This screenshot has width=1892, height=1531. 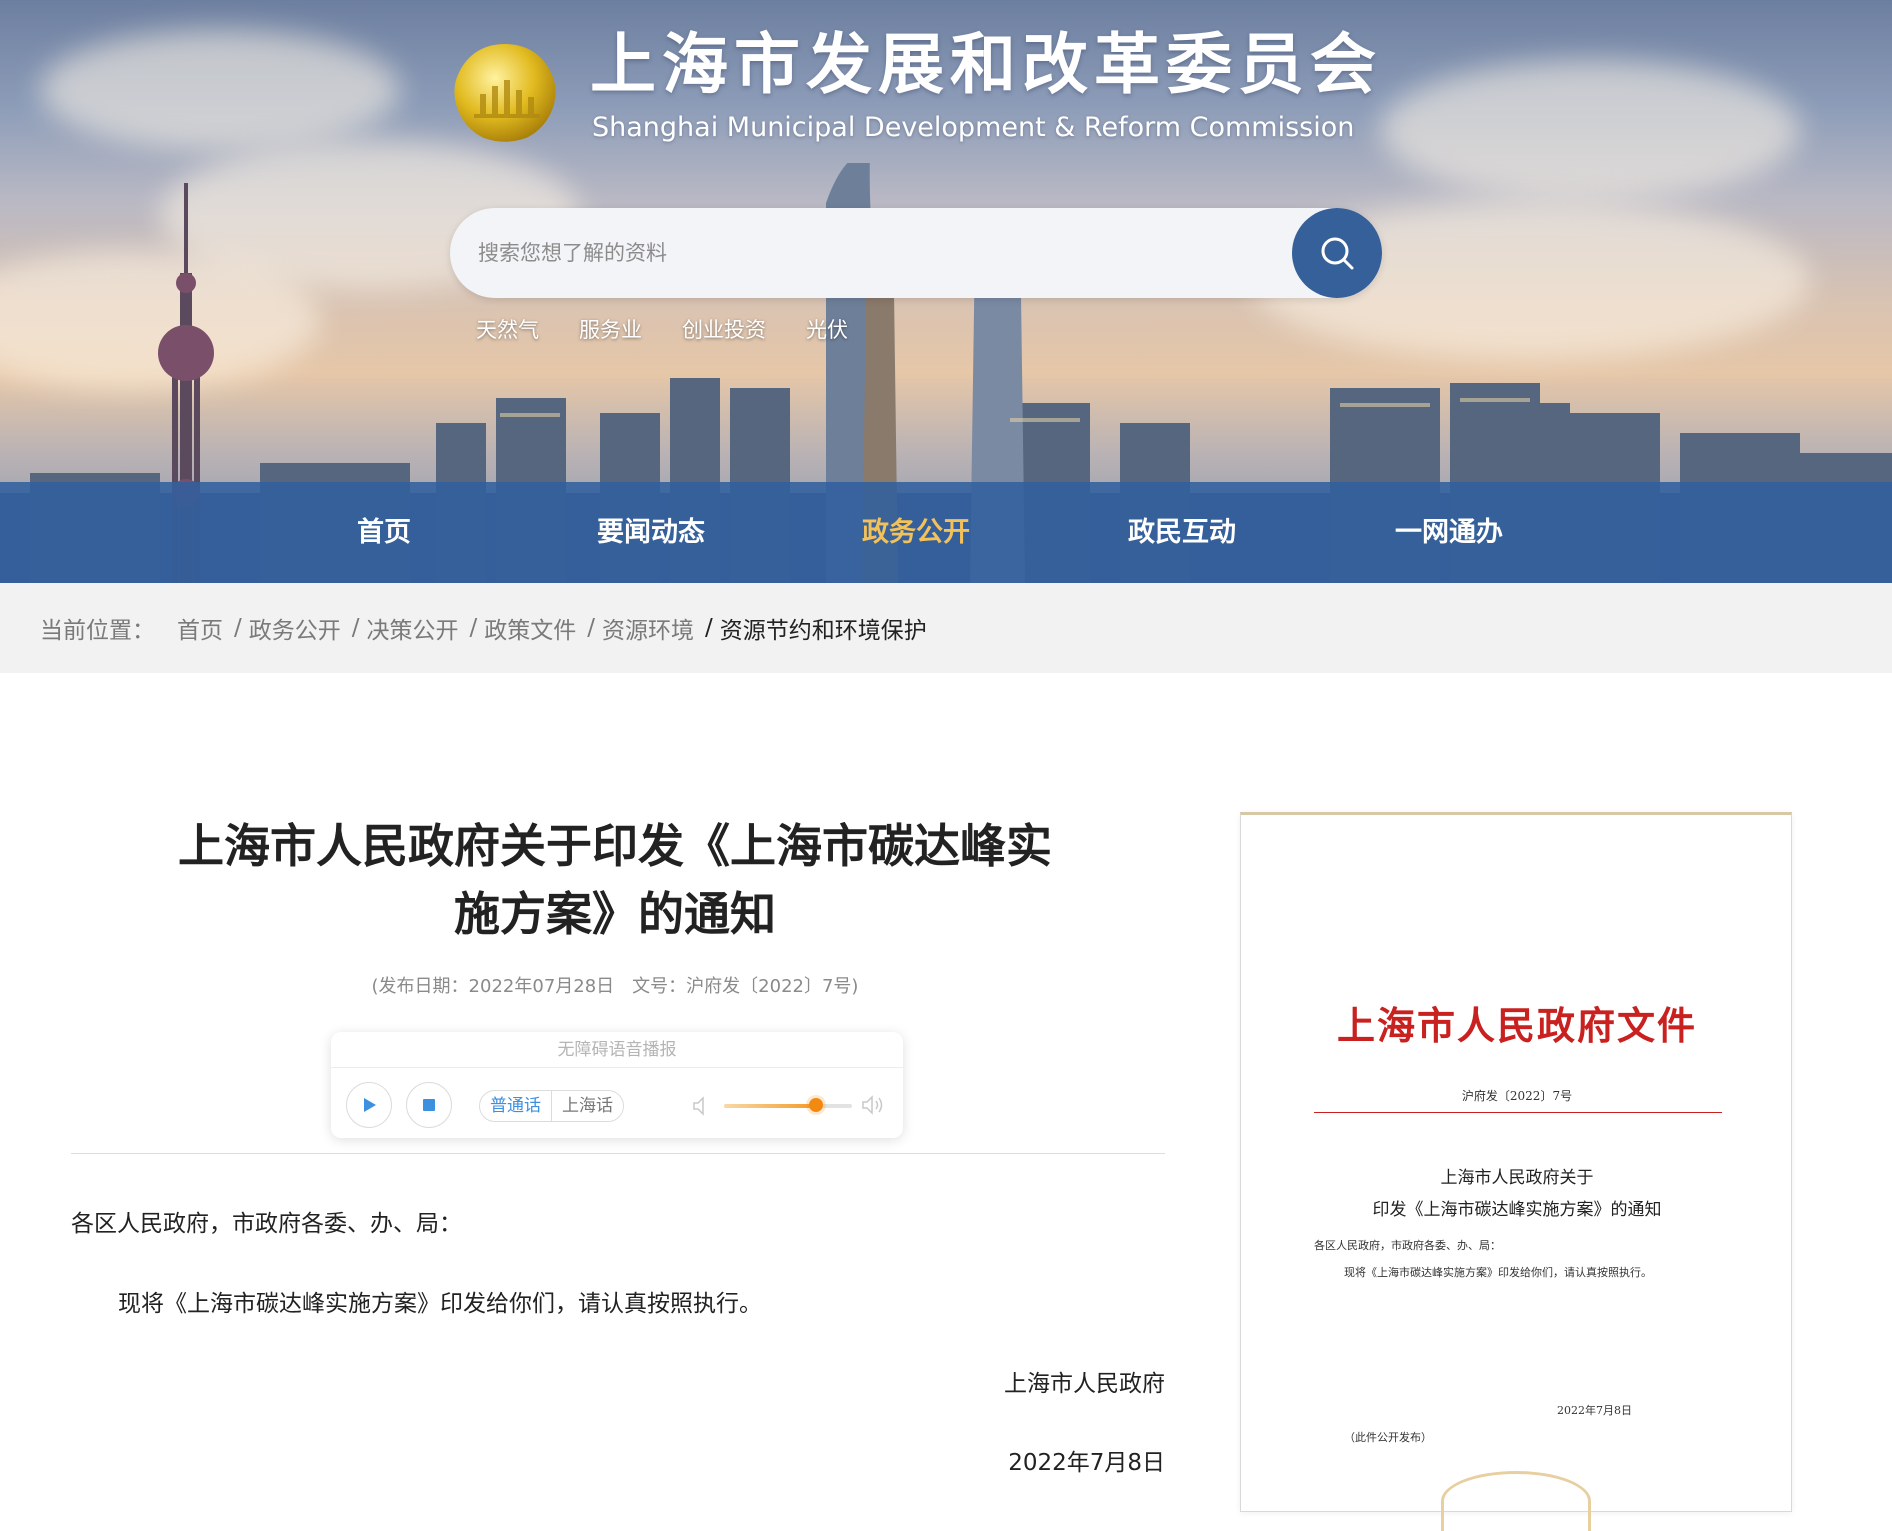 I want to click on nav-item-online-services: 一网通办, so click(x=1449, y=532).